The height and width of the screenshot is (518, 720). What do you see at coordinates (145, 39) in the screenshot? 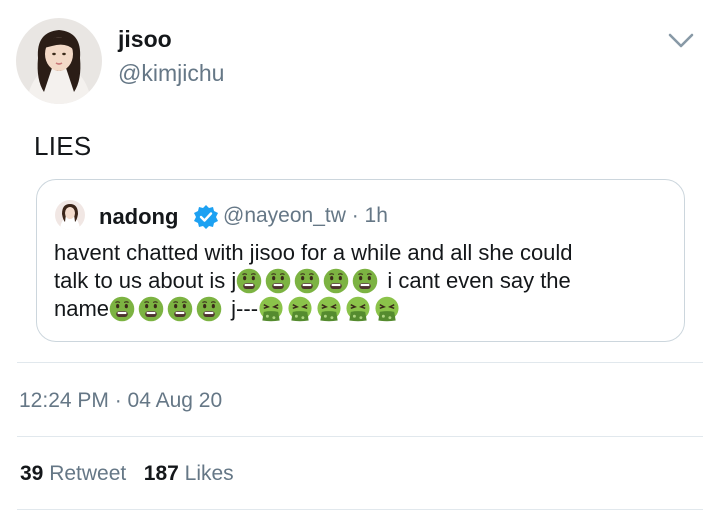
I see `display-name: jisoo` at bounding box center [145, 39].